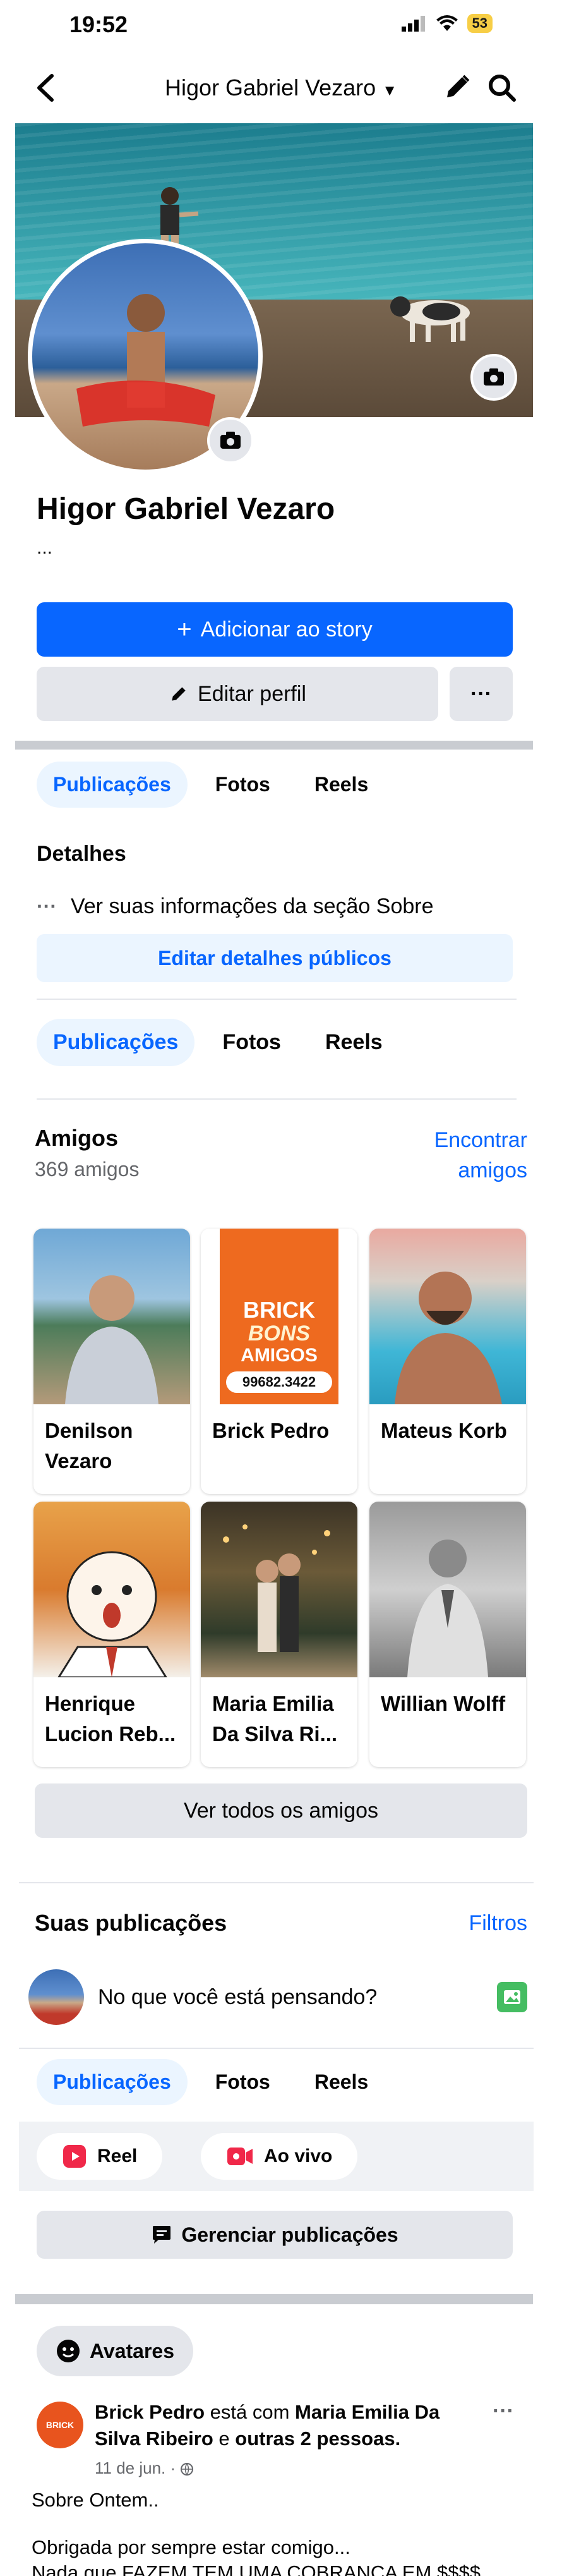 The height and width of the screenshot is (2576, 562). What do you see at coordinates (457, 89) in the screenshot?
I see `edit-pencil-button` at bounding box center [457, 89].